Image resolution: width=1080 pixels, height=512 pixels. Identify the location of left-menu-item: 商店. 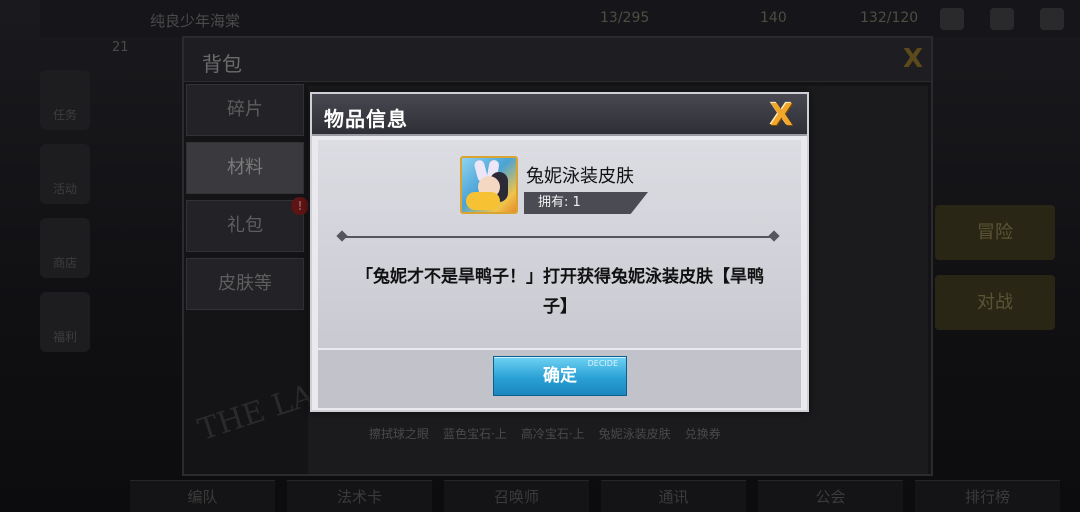
(65, 248).